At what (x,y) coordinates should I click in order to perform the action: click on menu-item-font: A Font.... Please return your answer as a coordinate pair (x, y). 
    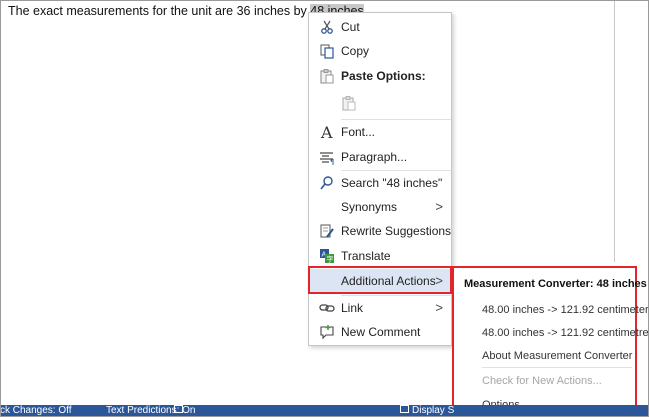
    Looking at the image, I should click on (380, 132).